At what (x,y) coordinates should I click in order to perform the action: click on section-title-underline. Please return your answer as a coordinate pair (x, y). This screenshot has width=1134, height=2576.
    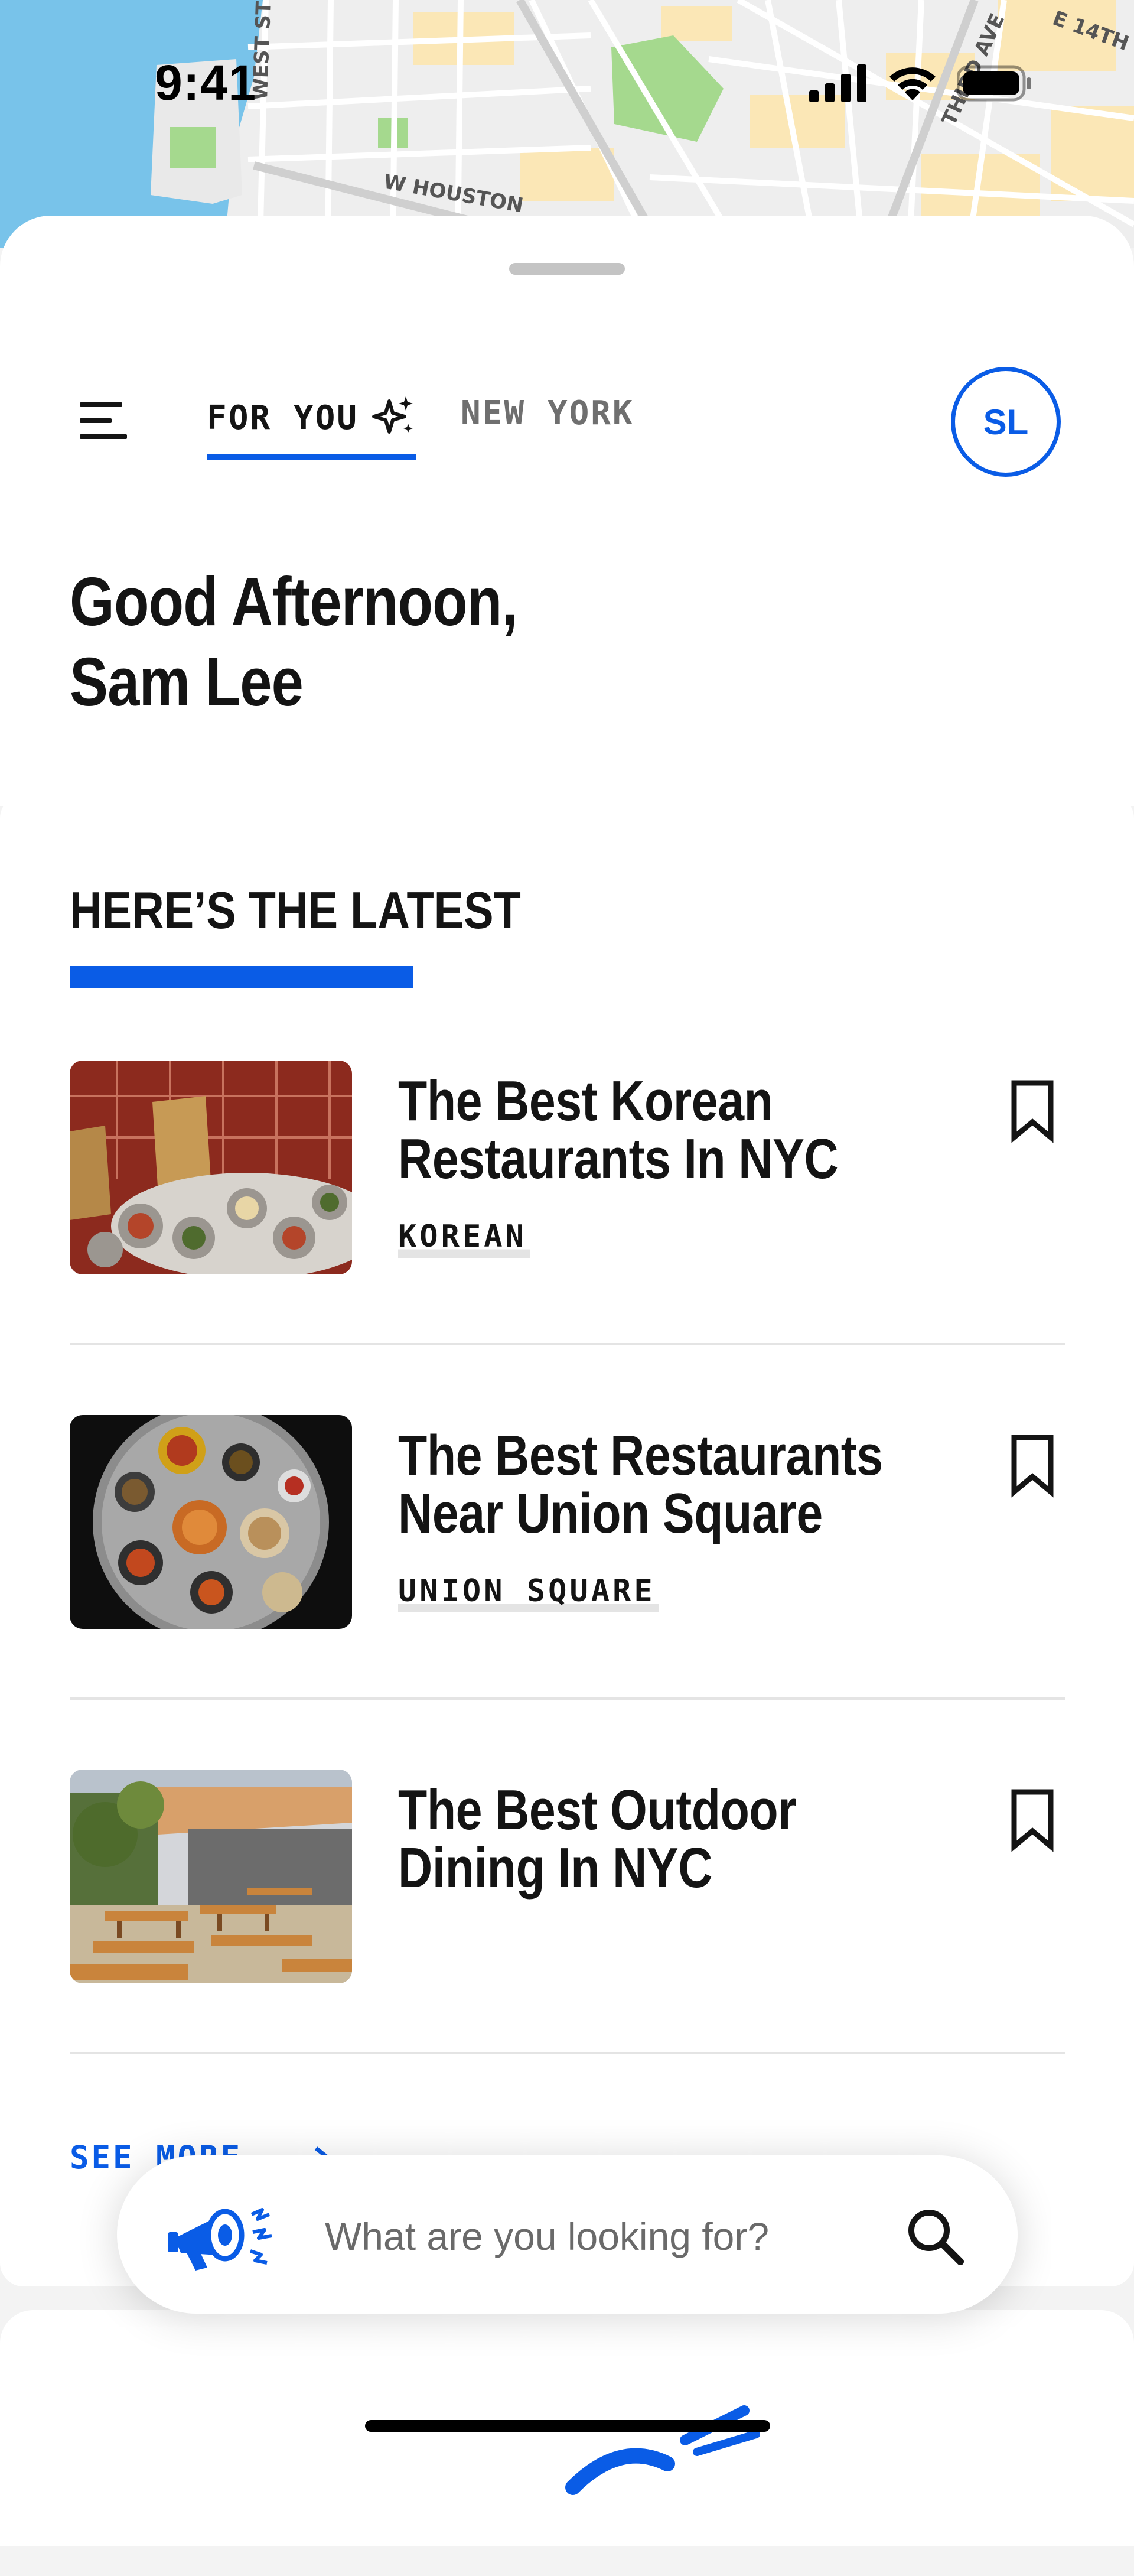
    Looking at the image, I should click on (241, 977).